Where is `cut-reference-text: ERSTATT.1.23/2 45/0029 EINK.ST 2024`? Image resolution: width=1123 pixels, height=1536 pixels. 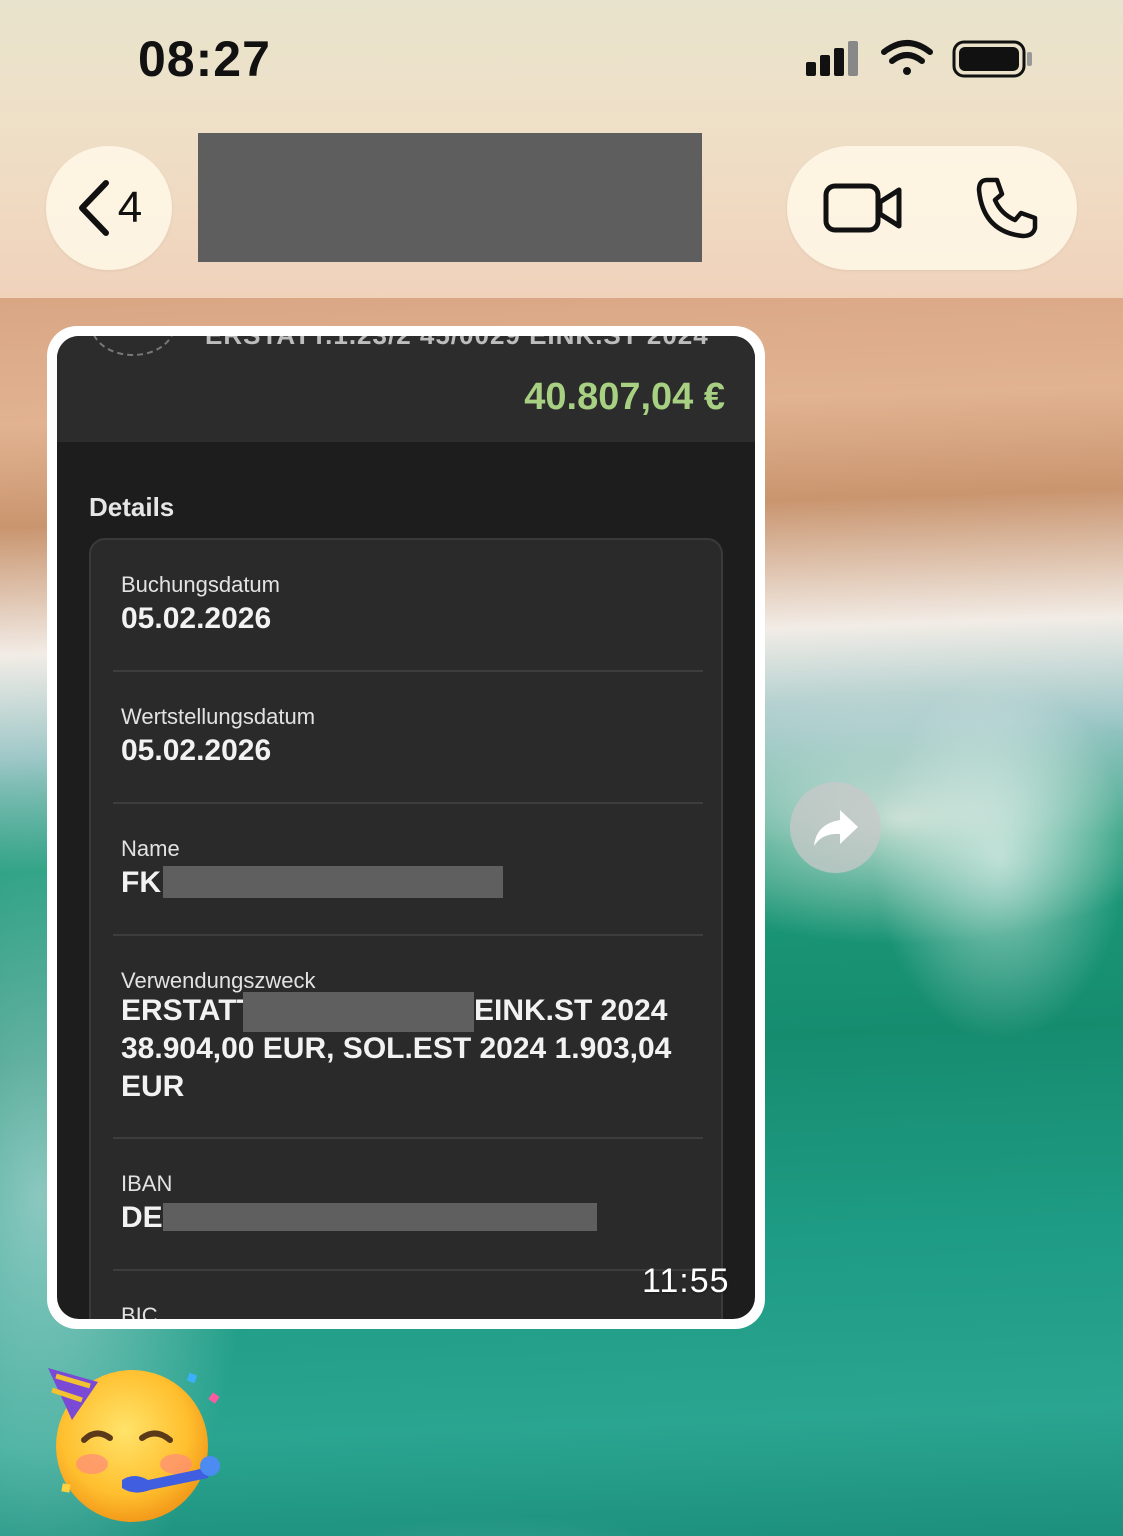
cut-reference-text: ERSTATT.1.23/2 45/0029 EINK.ST 2024 is located at coordinates (457, 343).